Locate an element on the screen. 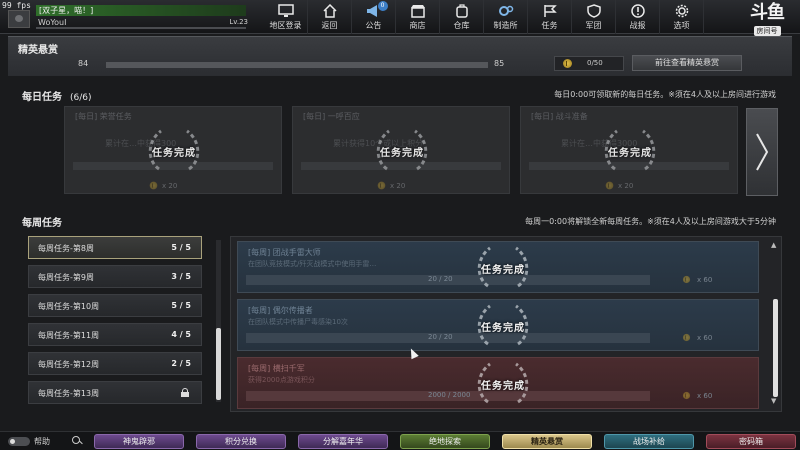 This screenshot has width=800, height=450. weekly-task-desc: 获得2000点游戏积分 is located at coordinates (281, 380).